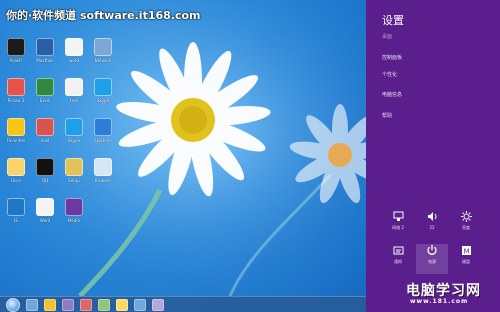 The height and width of the screenshot is (312, 500). What do you see at coordinates (398, 227) in the screenshot?
I see `quick-setting-label: 网络 2` at bounding box center [398, 227].